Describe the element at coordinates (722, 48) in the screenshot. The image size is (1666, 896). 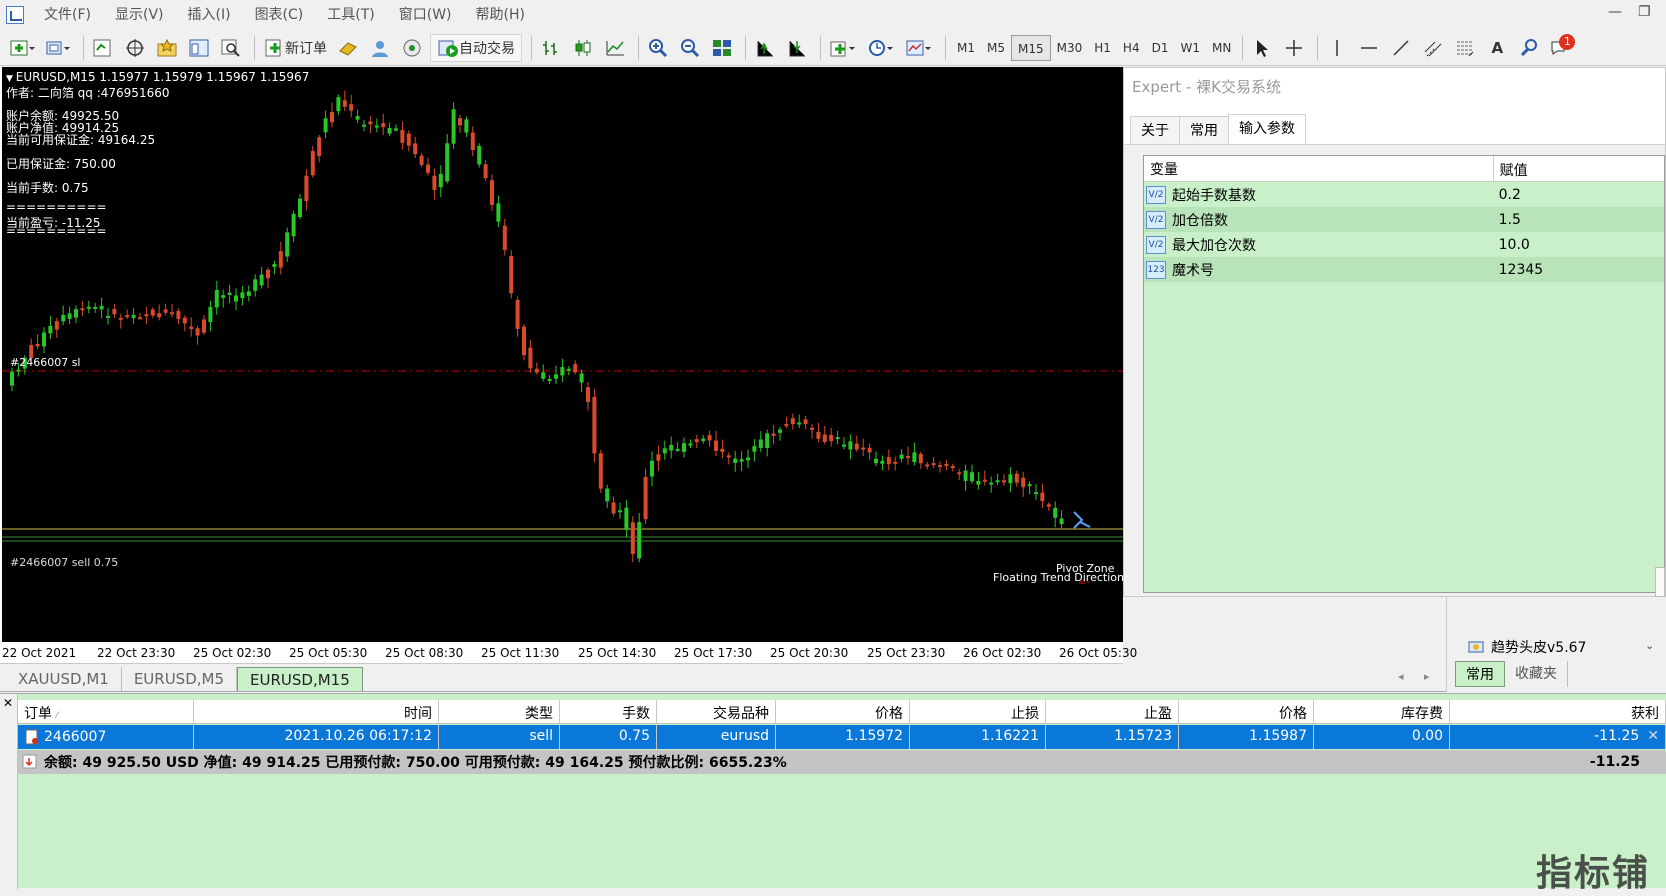
I see `tile-windows-button` at that location.